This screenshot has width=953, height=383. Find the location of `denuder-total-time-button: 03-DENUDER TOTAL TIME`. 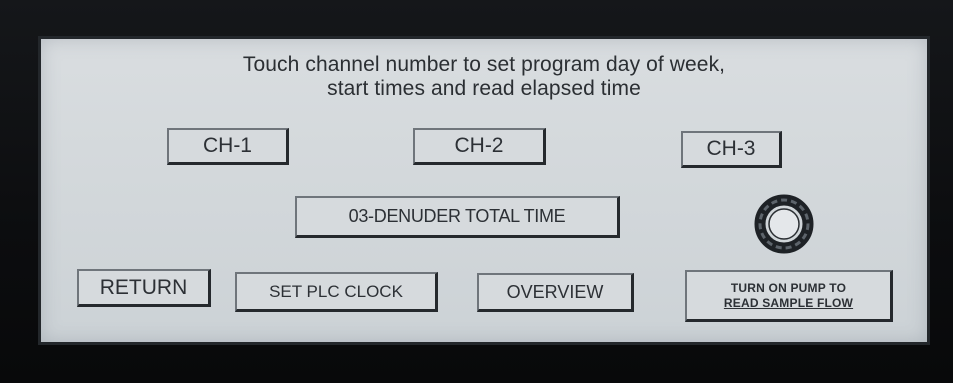

denuder-total-time-button: 03-DENUDER TOTAL TIME is located at coordinates (457, 217).